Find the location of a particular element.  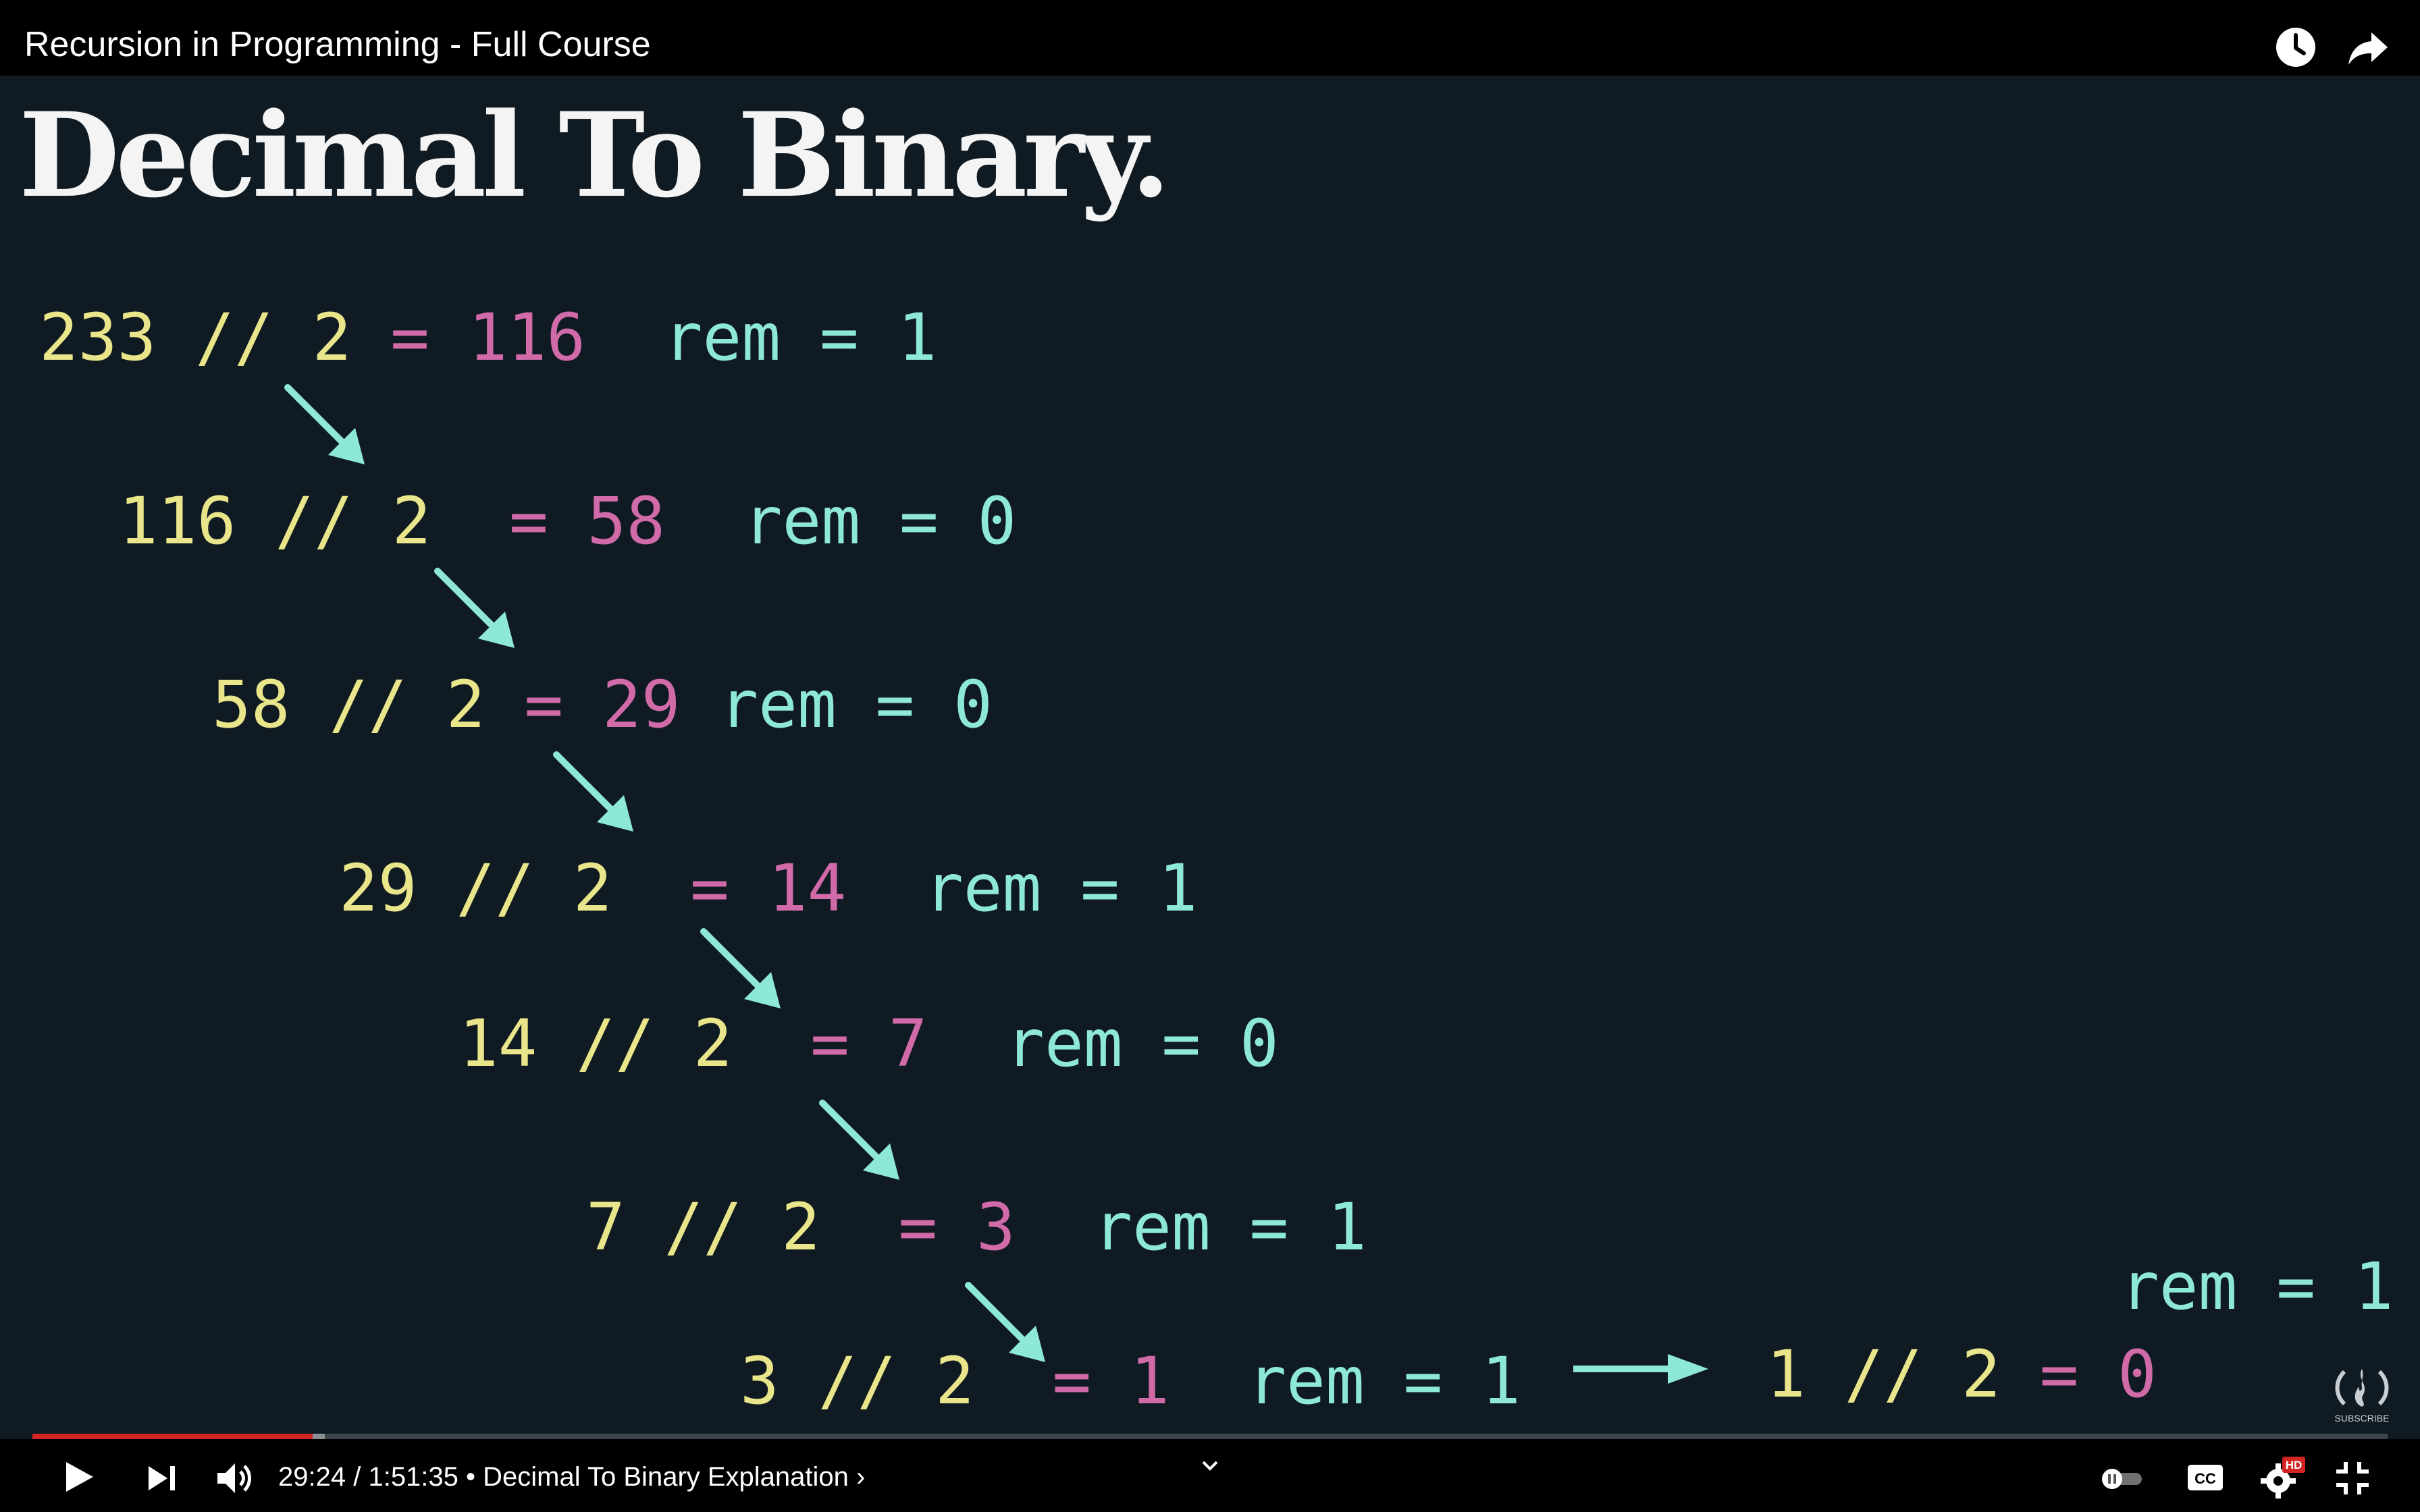

logo-subscribe-text: SUBSCRIBE is located at coordinates (2362, 1418).